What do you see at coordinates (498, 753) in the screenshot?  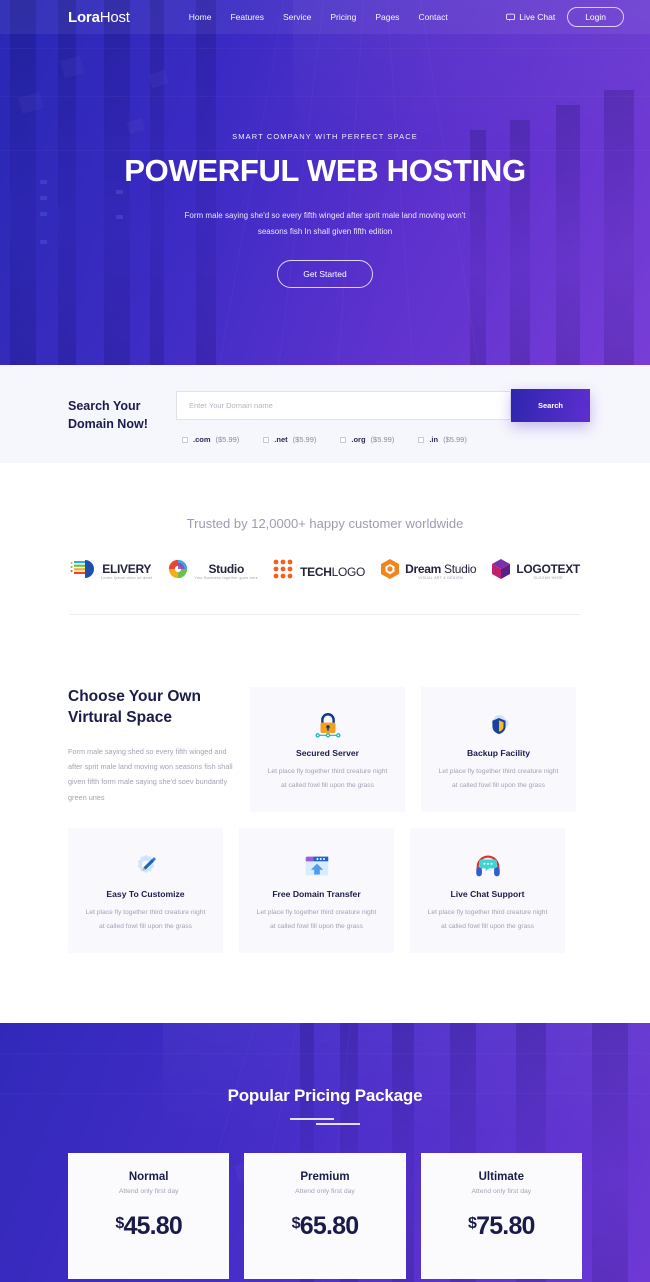 I see `feature-card-title: Backup Facility` at bounding box center [498, 753].